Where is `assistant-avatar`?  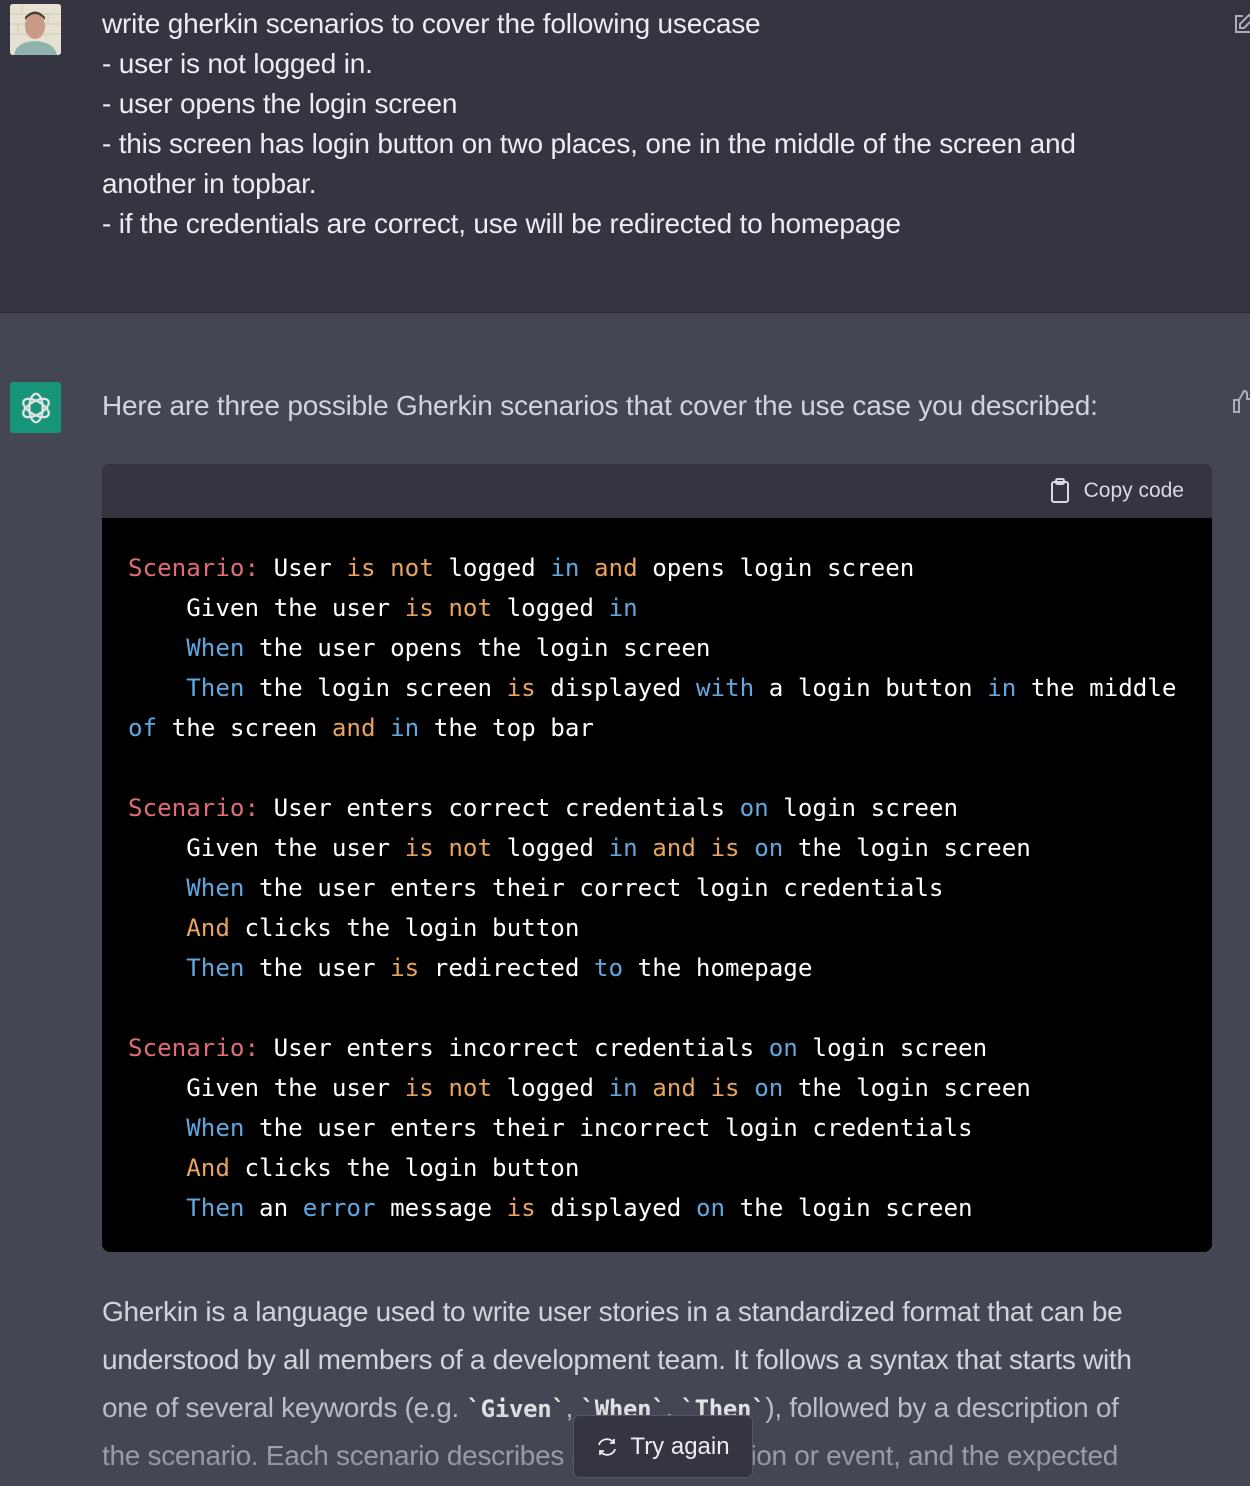
assistant-avatar is located at coordinates (35, 407).